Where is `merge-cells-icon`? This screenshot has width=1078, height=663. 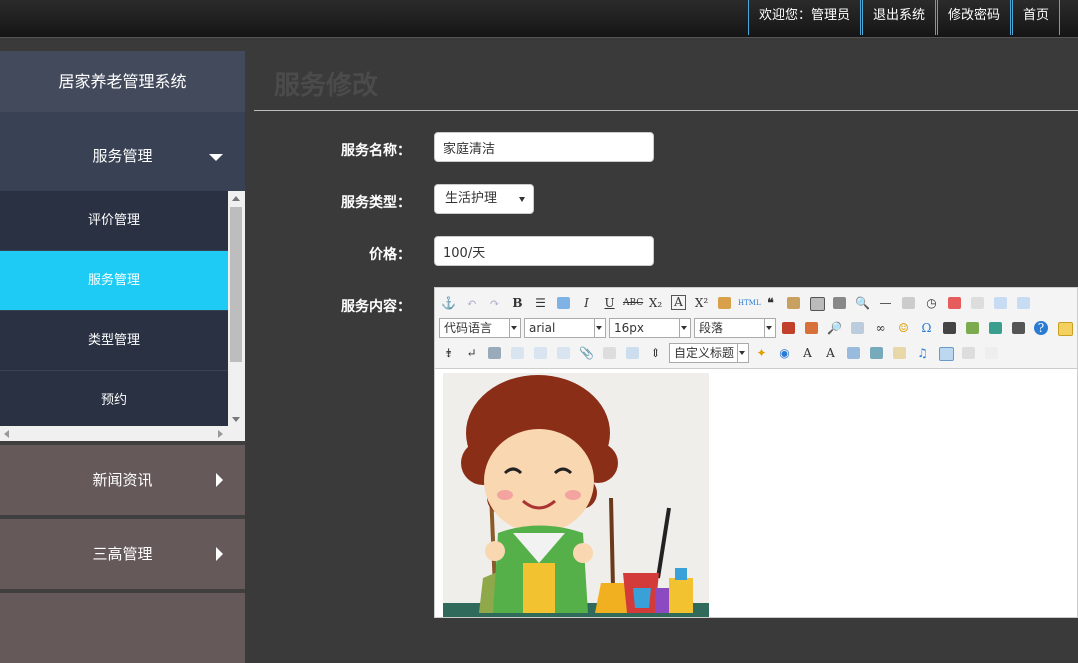
merge-cells-icon is located at coordinates (991, 353).